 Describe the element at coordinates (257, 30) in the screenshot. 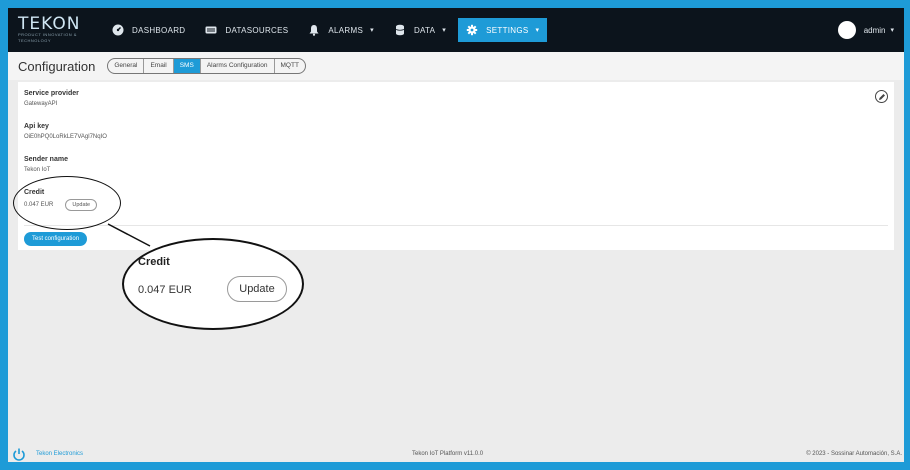

I see `nav-datasources-label: DATASOURCES` at that location.